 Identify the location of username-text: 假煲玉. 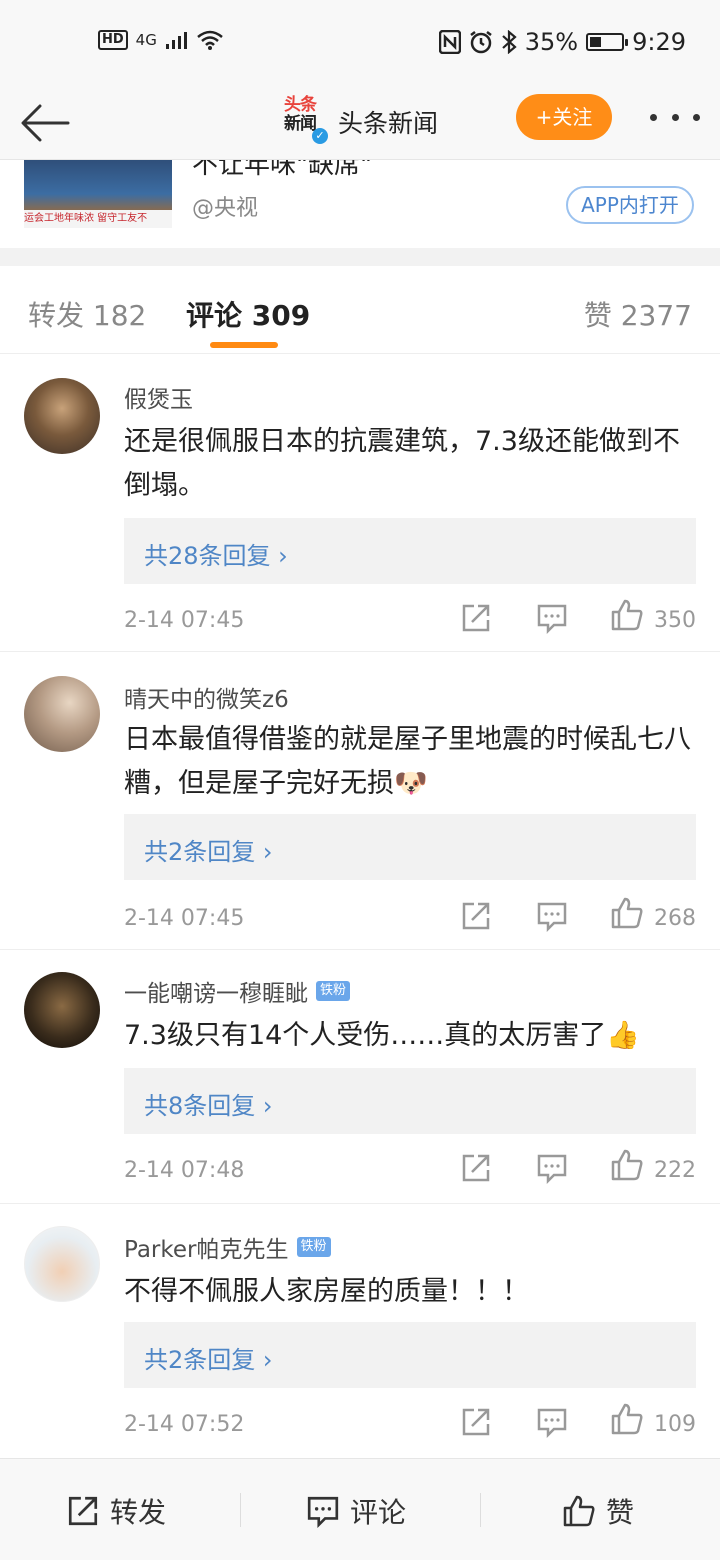
(158, 397).